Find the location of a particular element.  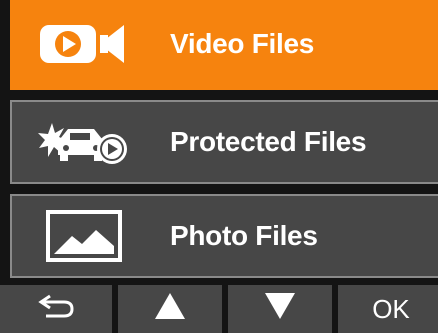

control-bar: OK is located at coordinates (219, 309).